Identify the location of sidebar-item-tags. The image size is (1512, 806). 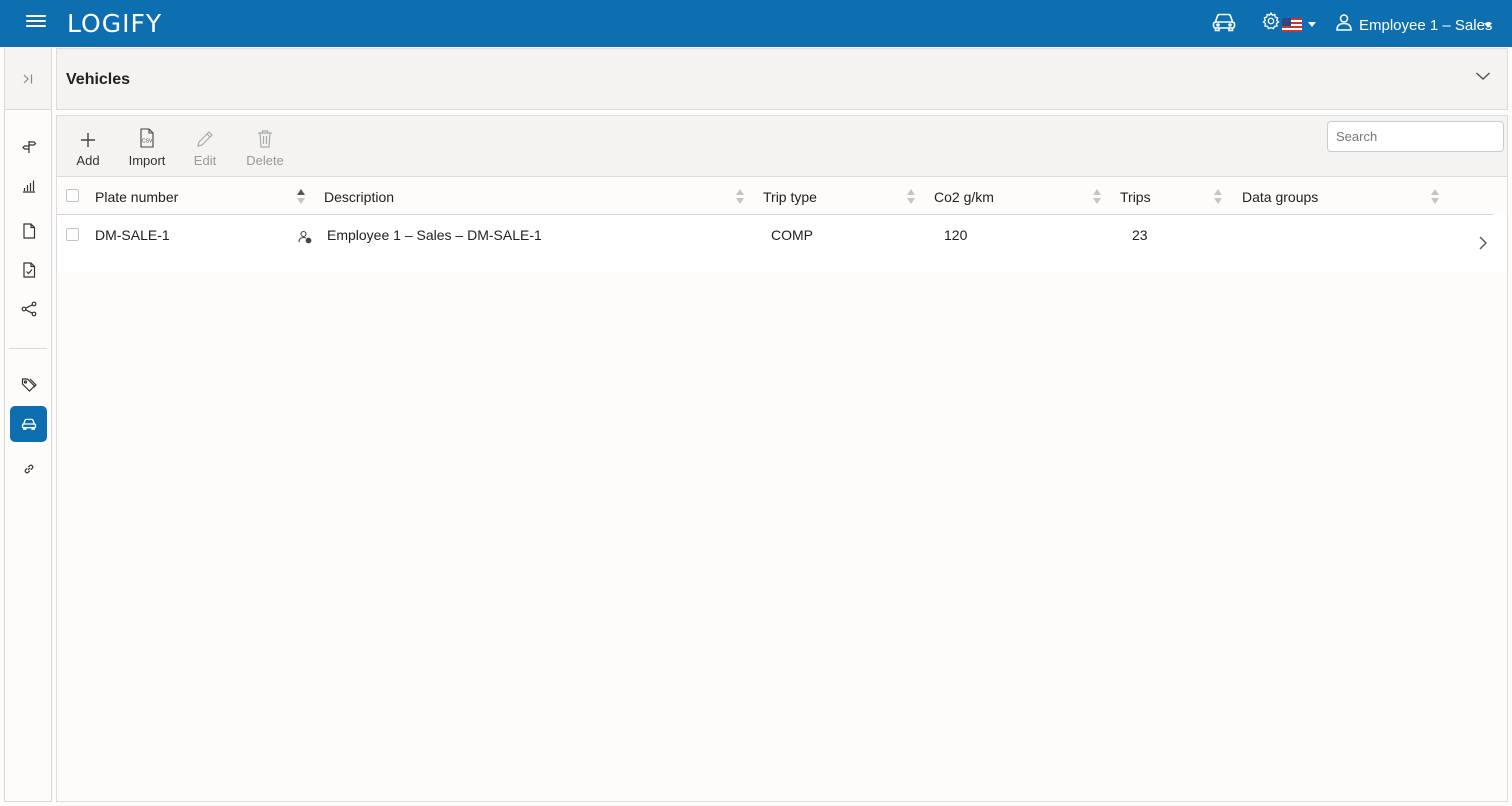
(28, 385).